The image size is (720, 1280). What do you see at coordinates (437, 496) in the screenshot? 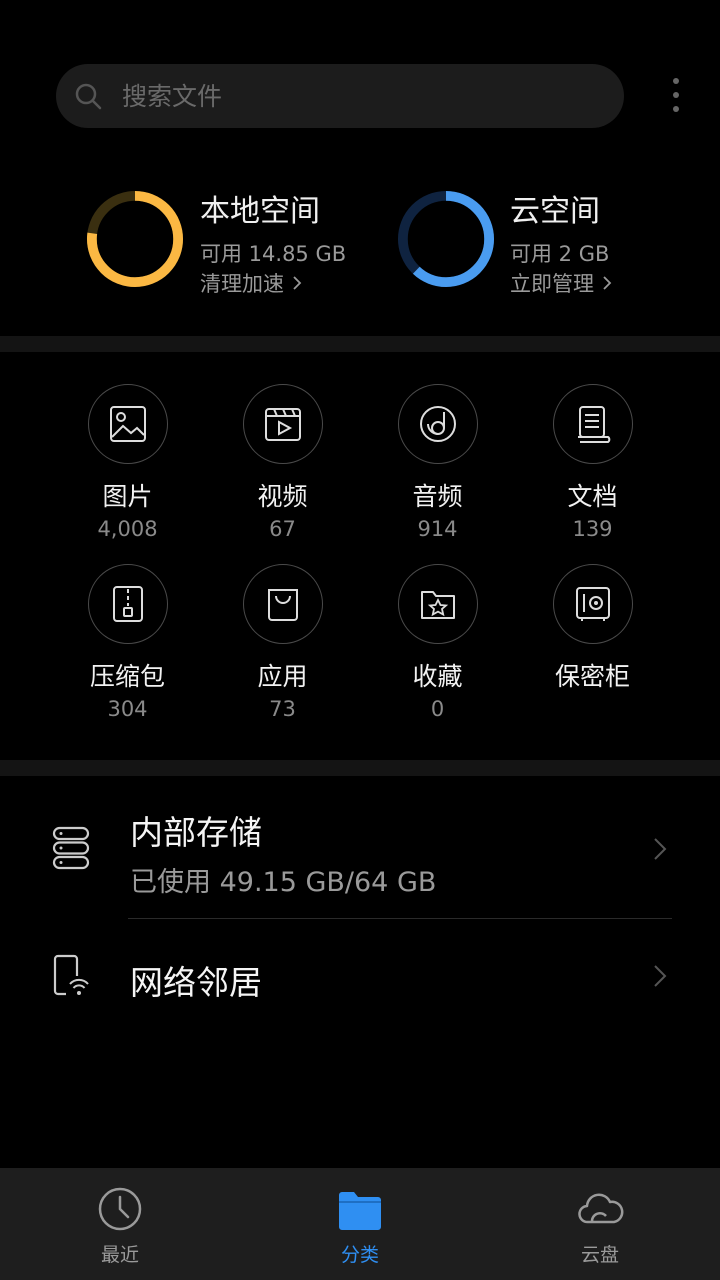
I see `category-label: 音频` at bounding box center [437, 496].